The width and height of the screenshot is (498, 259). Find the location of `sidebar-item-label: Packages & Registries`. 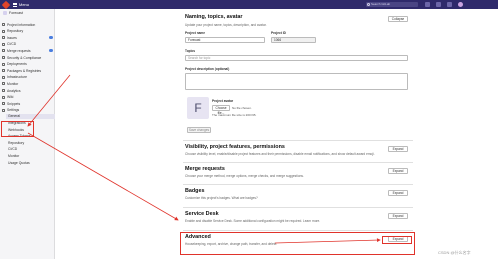

sidebar-item-label: Packages & Registries is located at coordinates (24, 70).